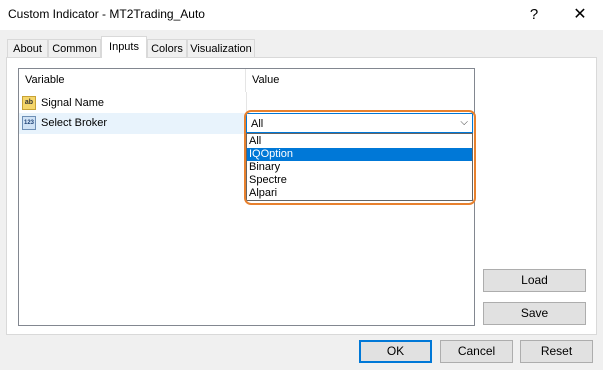  I want to click on save-button: Save, so click(534, 313).